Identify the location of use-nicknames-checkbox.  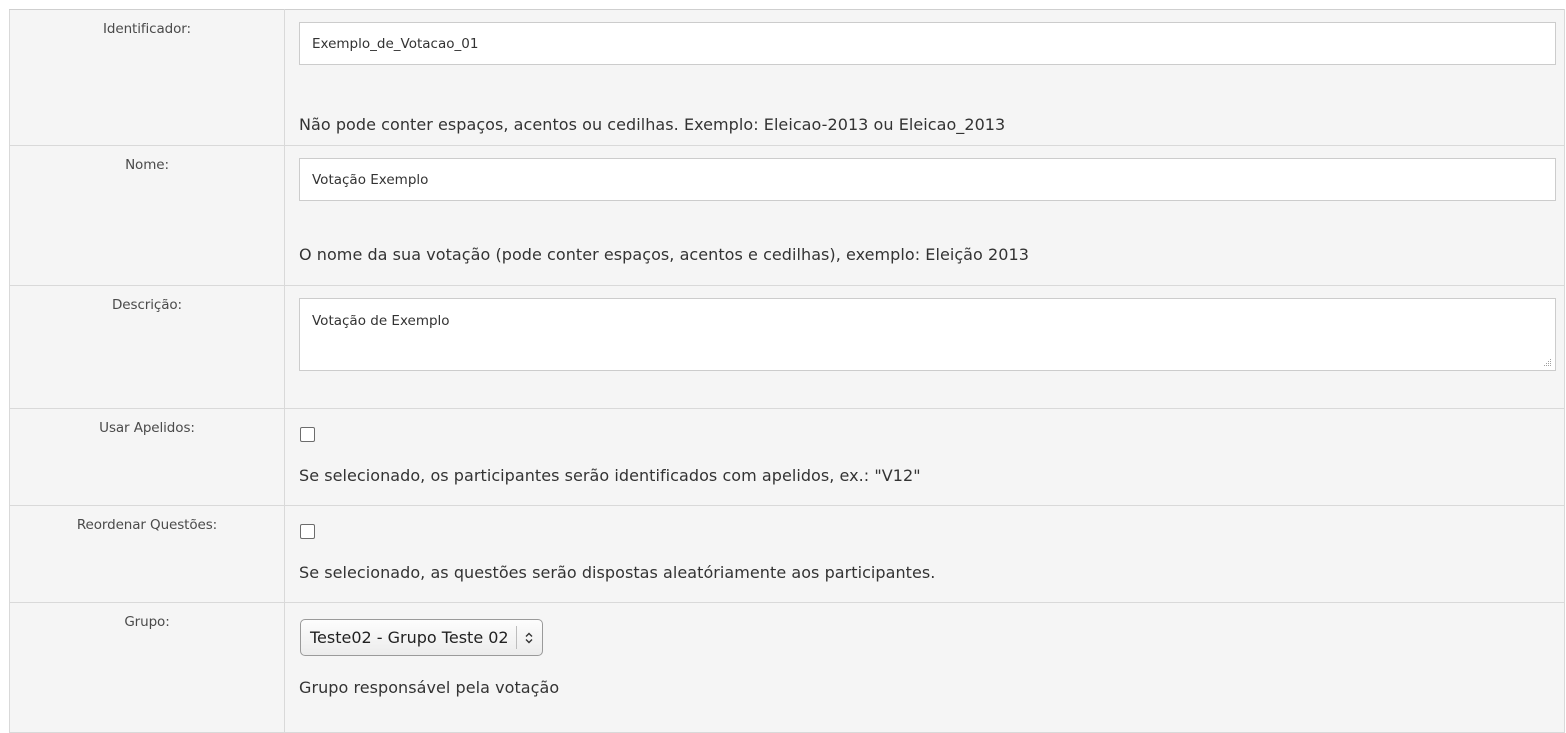
(307, 434).